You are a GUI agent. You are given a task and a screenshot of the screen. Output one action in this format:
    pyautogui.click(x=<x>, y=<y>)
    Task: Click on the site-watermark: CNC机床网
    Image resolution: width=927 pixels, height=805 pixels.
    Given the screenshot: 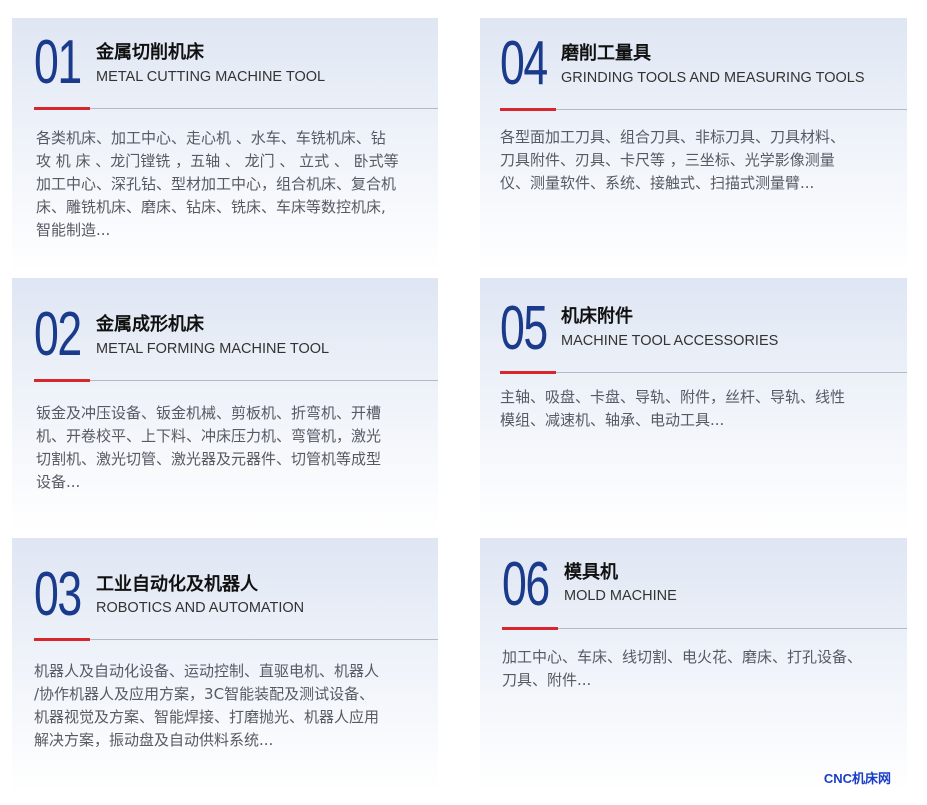 What is the action you would take?
    pyautogui.click(x=857, y=778)
    